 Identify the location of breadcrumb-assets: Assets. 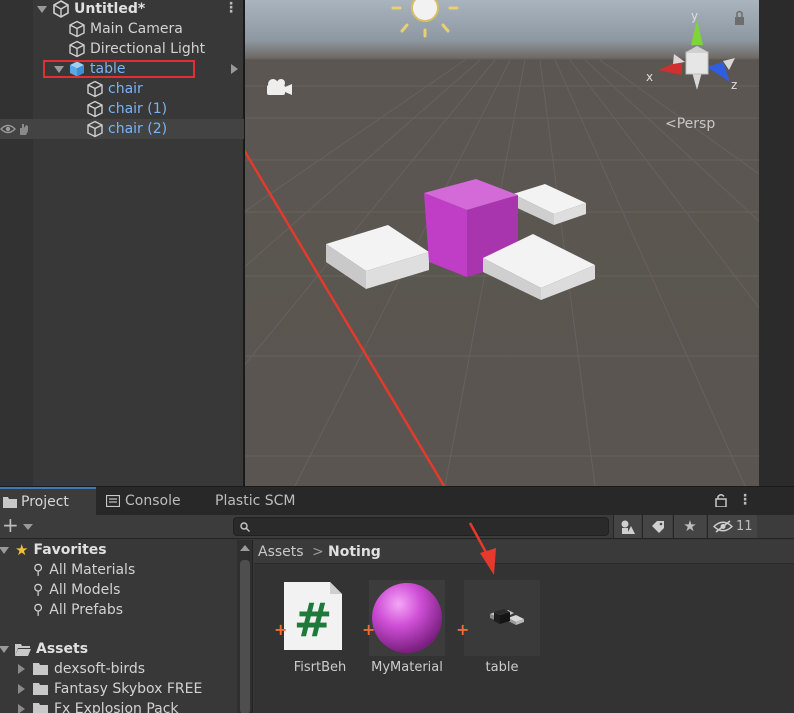
(281, 552).